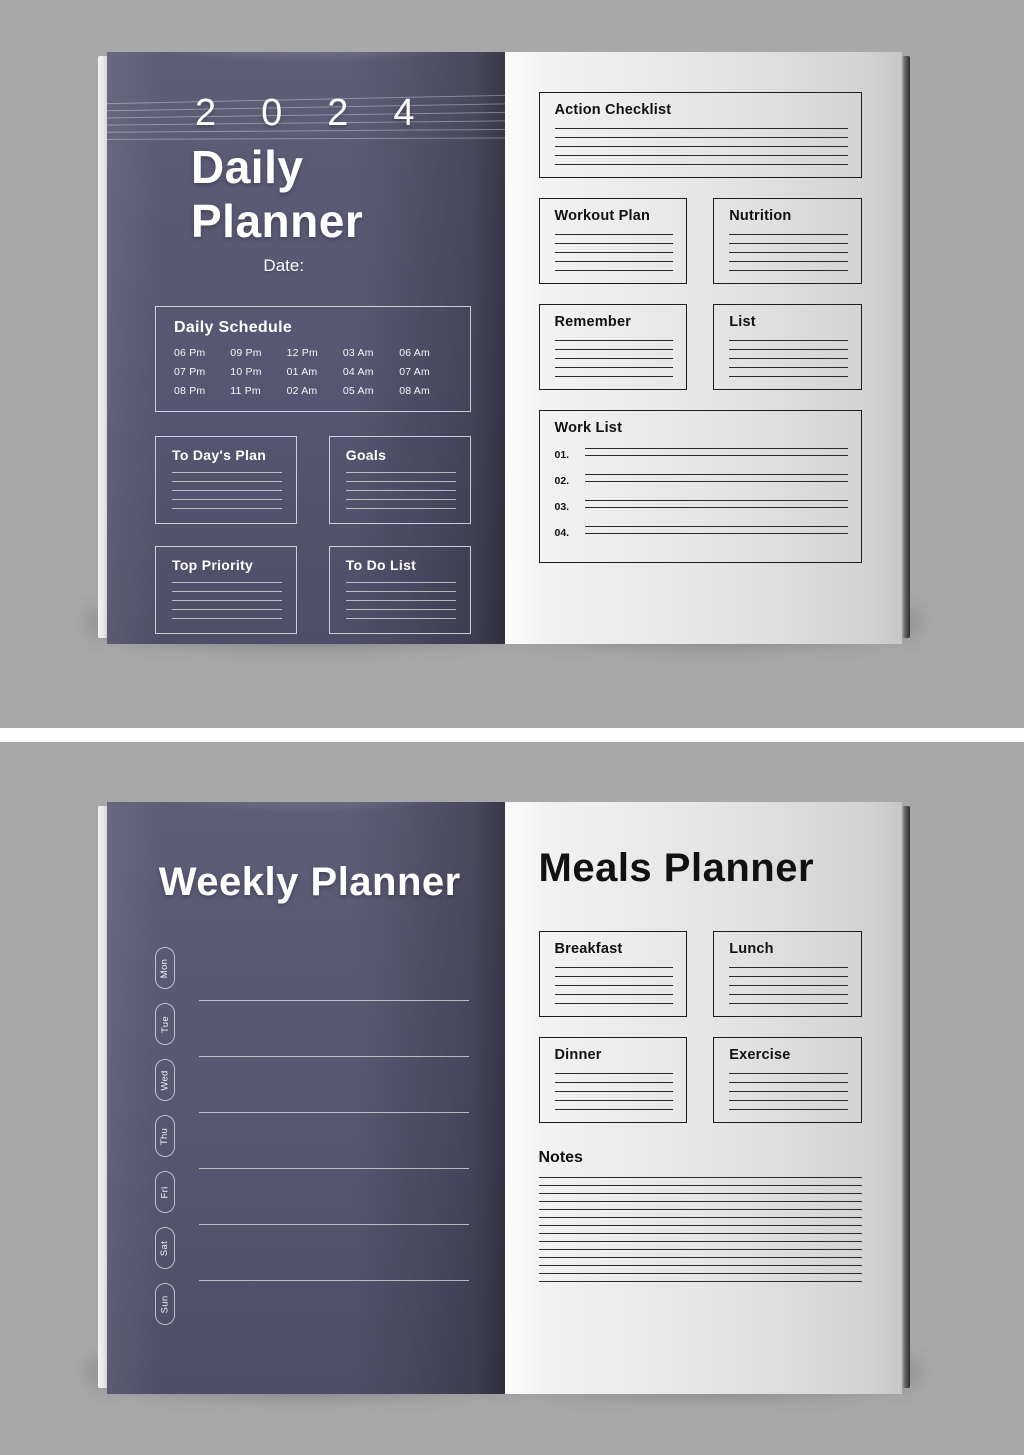 The height and width of the screenshot is (1455, 1024). What do you see at coordinates (701, 505) in the screenshot?
I see `work-list-row: 03.` at bounding box center [701, 505].